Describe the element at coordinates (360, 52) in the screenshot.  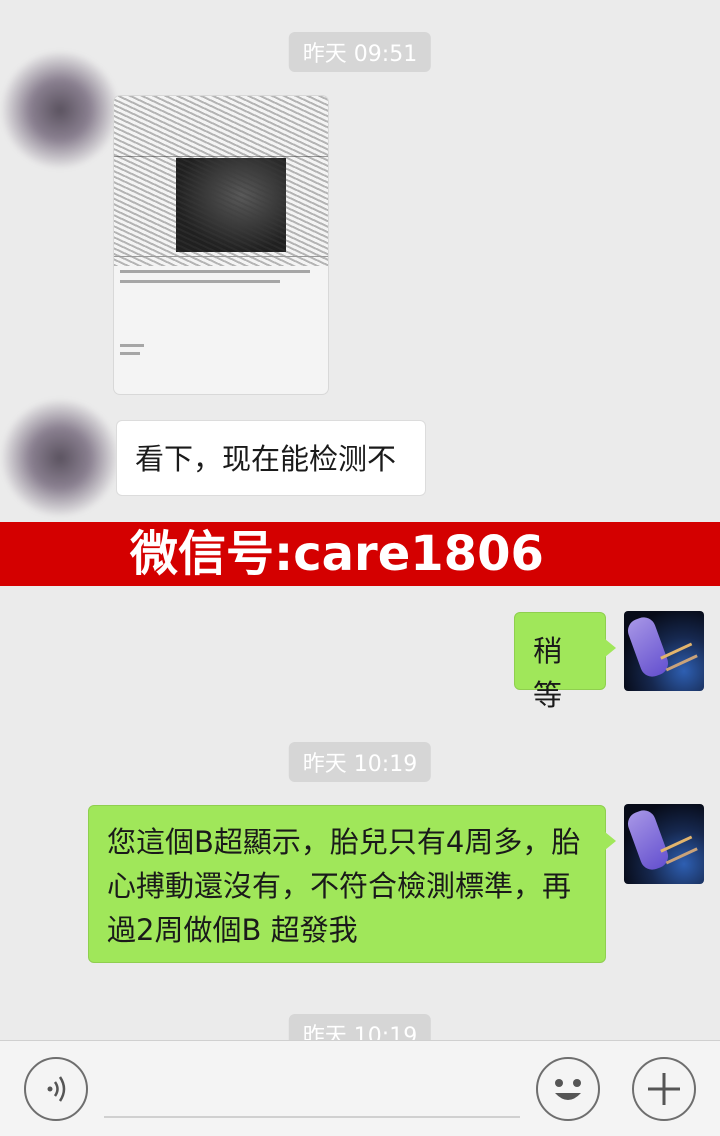
I see `timestamp: 昨天 09:51` at that location.